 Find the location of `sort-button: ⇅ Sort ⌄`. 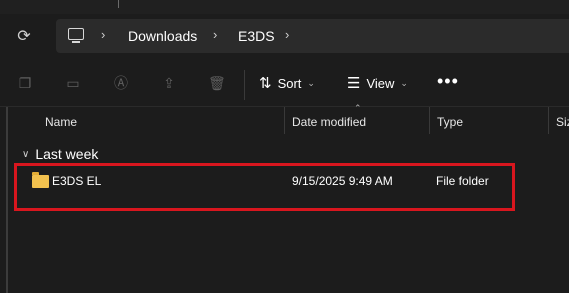

sort-button: ⇅ Sort ⌄ is located at coordinates (287, 83).